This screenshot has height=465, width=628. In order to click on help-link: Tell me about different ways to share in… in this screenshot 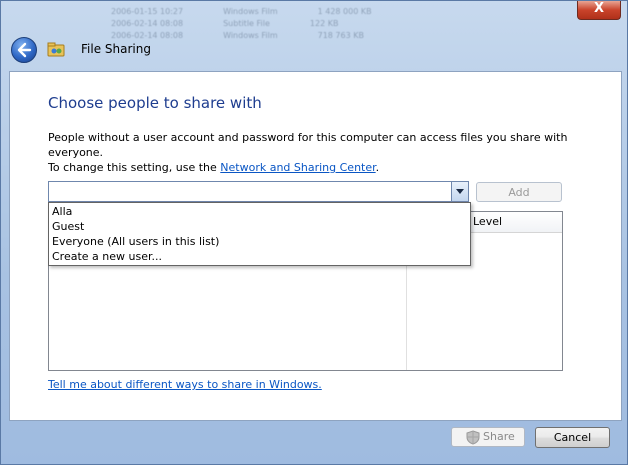, I will do `click(185, 384)`.